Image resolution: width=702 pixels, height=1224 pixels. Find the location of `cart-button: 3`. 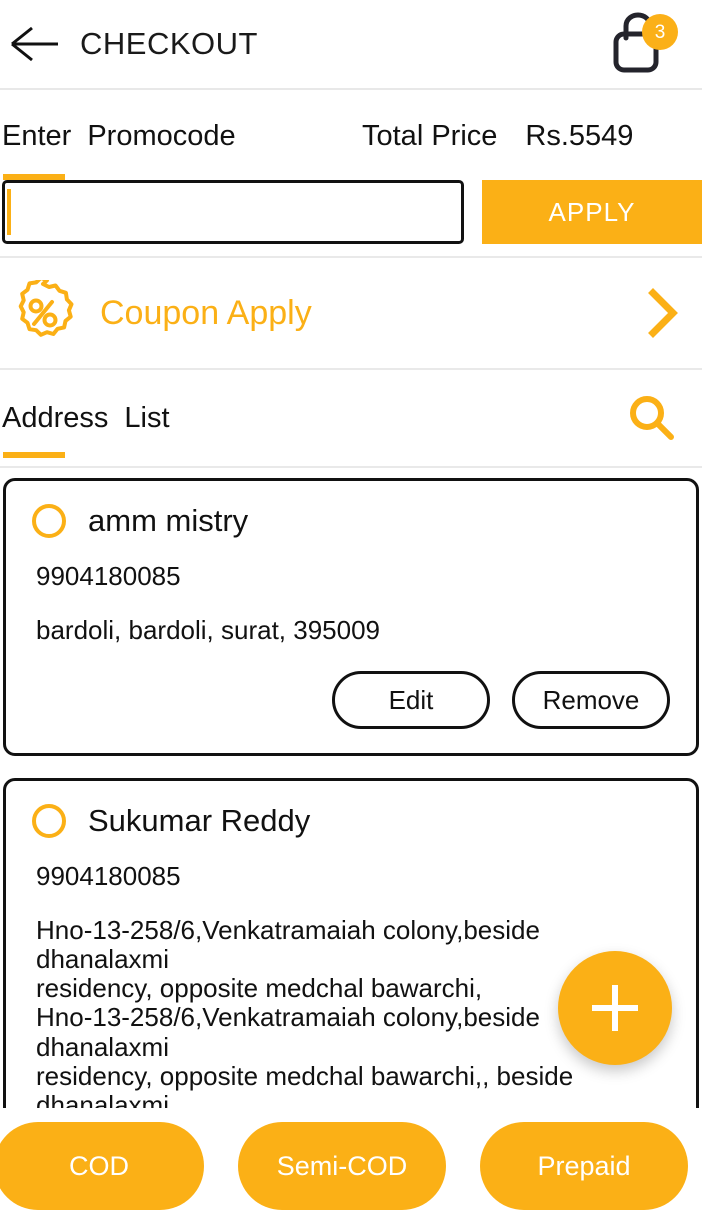

cart-button: 3 is located at coordinates (644, 44).